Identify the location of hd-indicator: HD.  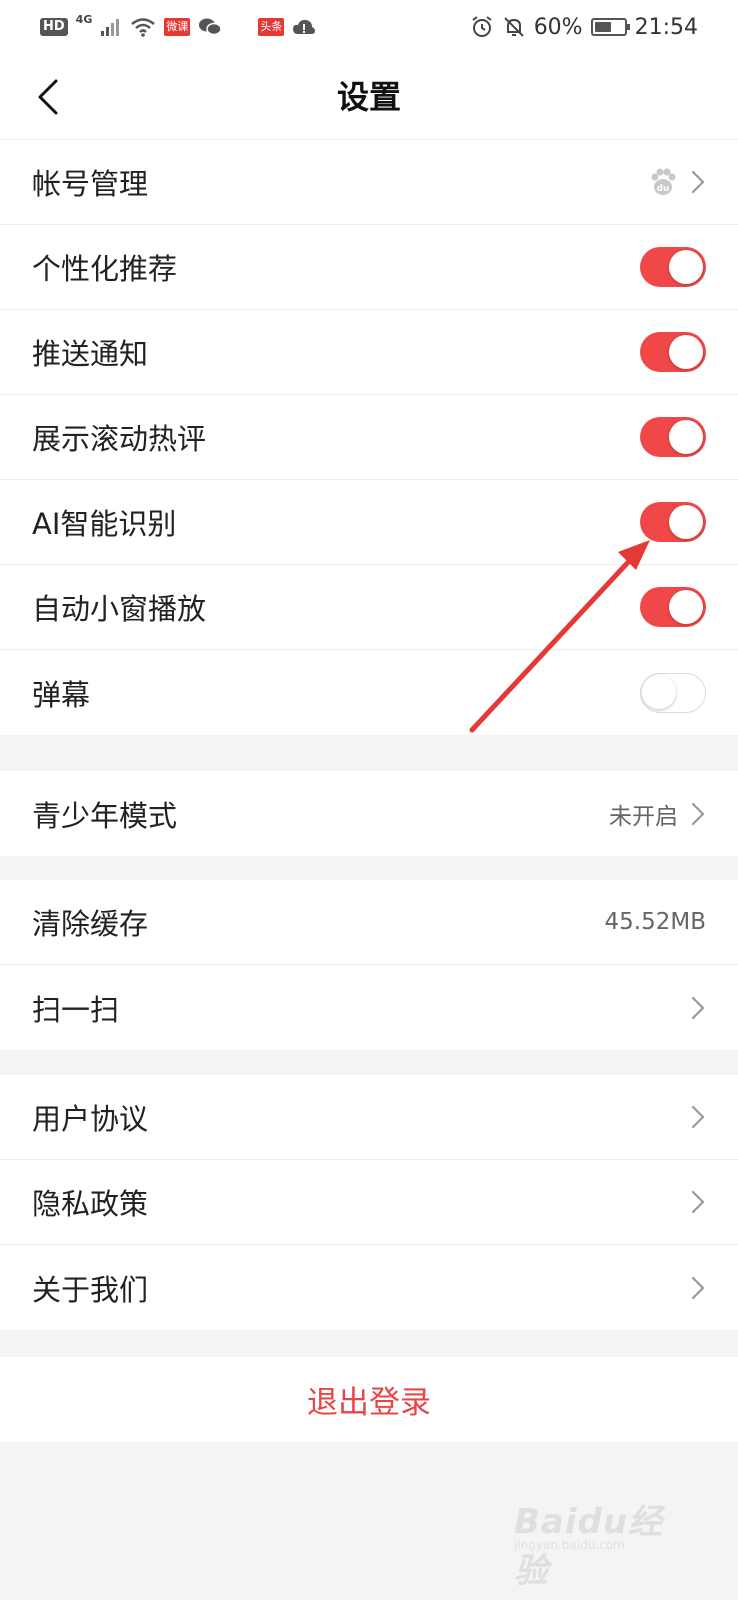
(54, 27).